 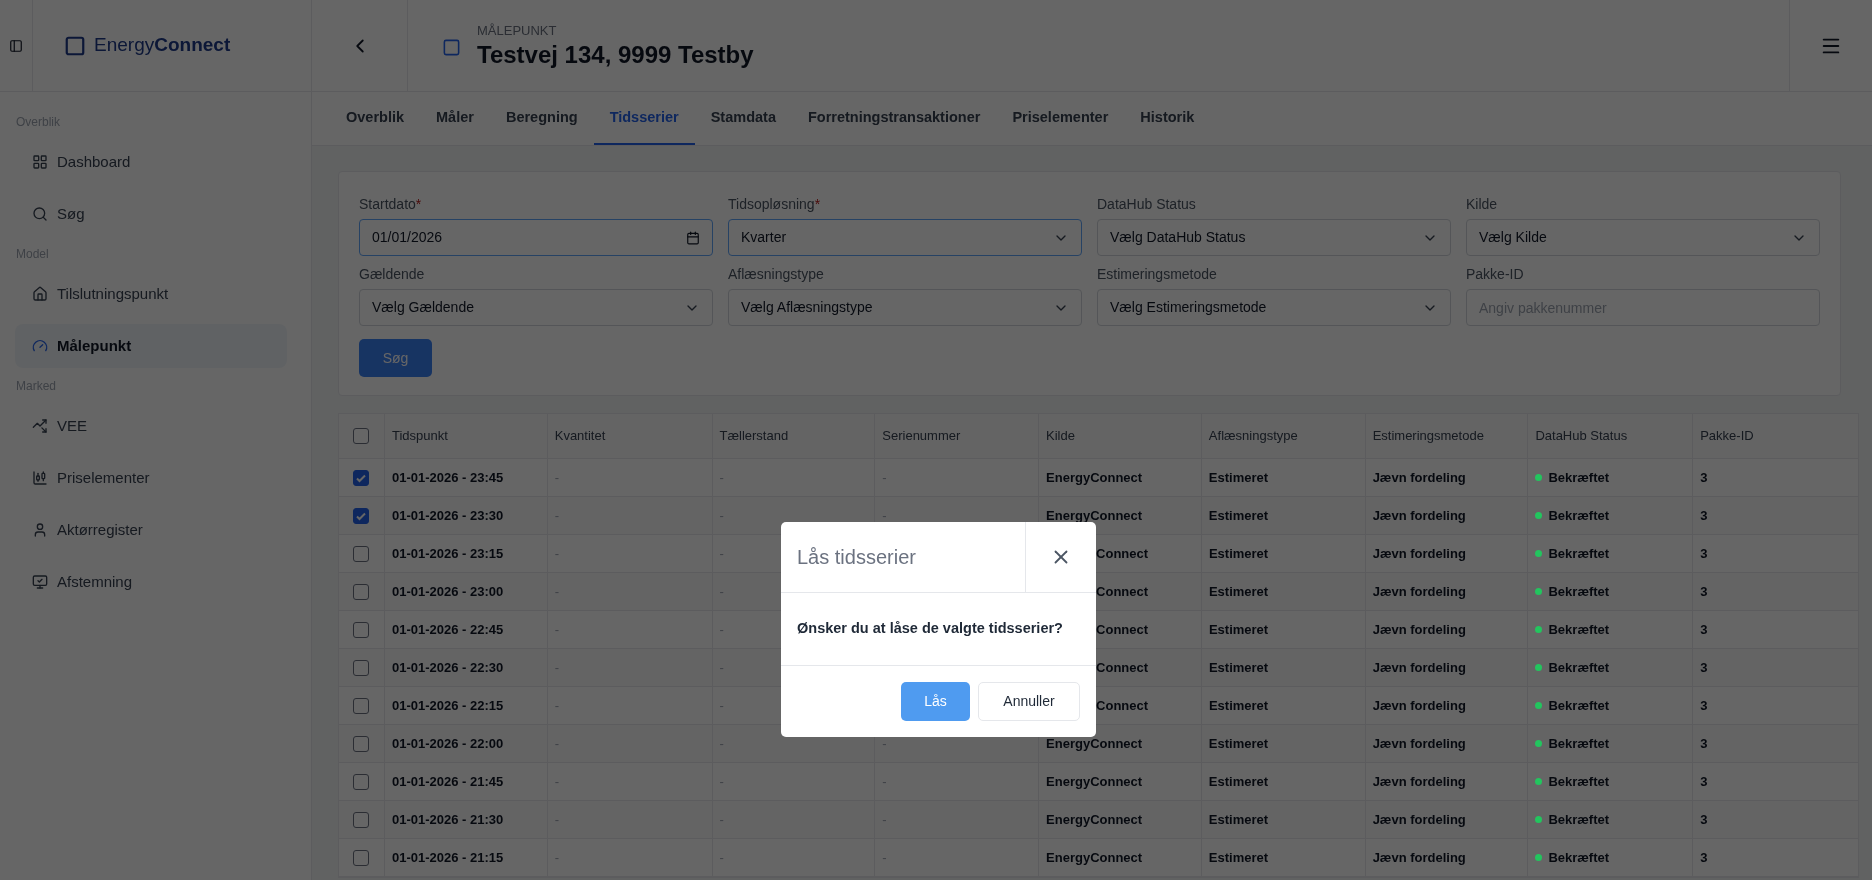 What do you see at coordinates (905, 237) in the screenshot?
I see `select-field: Kvarter` at bounding box center [905, 237].